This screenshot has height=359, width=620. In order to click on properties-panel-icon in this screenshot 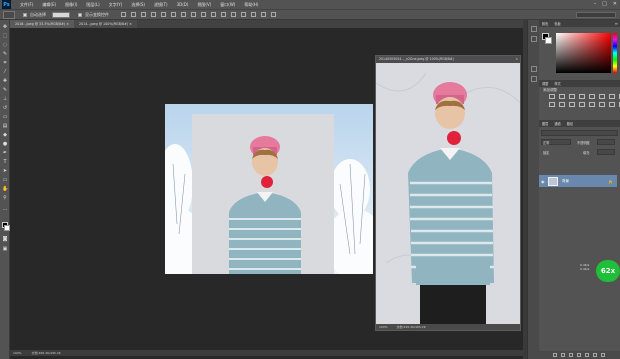, I will do `click(534, 39)`.